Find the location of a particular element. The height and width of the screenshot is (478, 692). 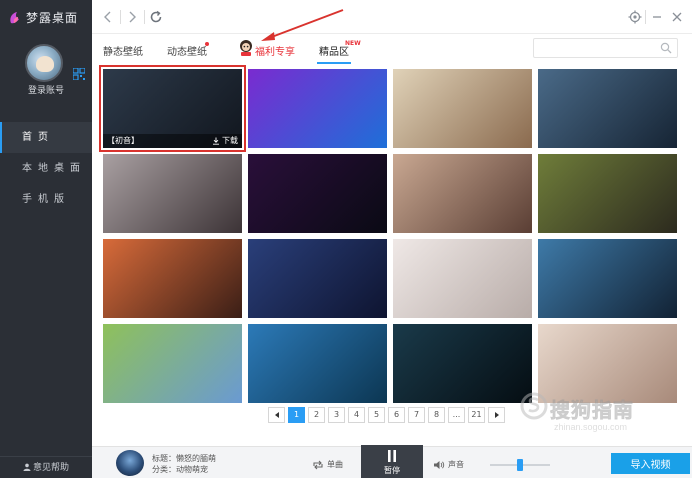

help-link: 意见帮助 is located at coordinates (46, 467).